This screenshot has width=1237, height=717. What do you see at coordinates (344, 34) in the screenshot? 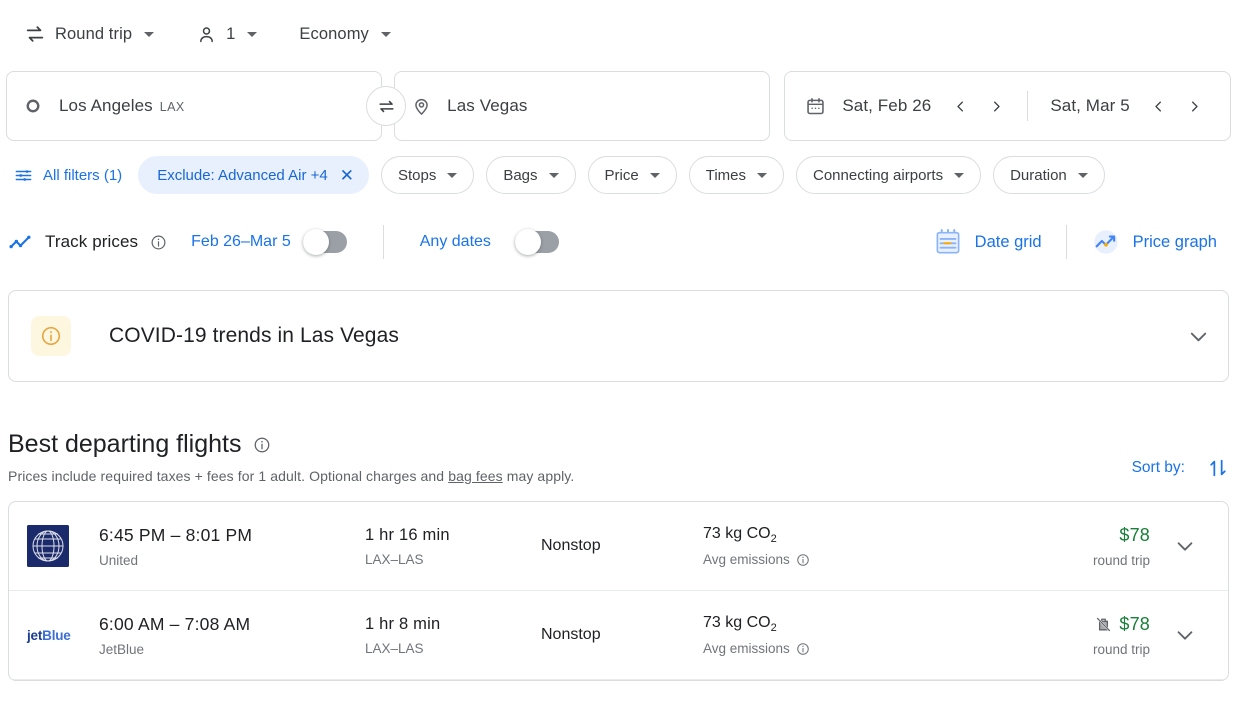
I see `cabin-class-selector: Economy` at bounding box center [344, 34].